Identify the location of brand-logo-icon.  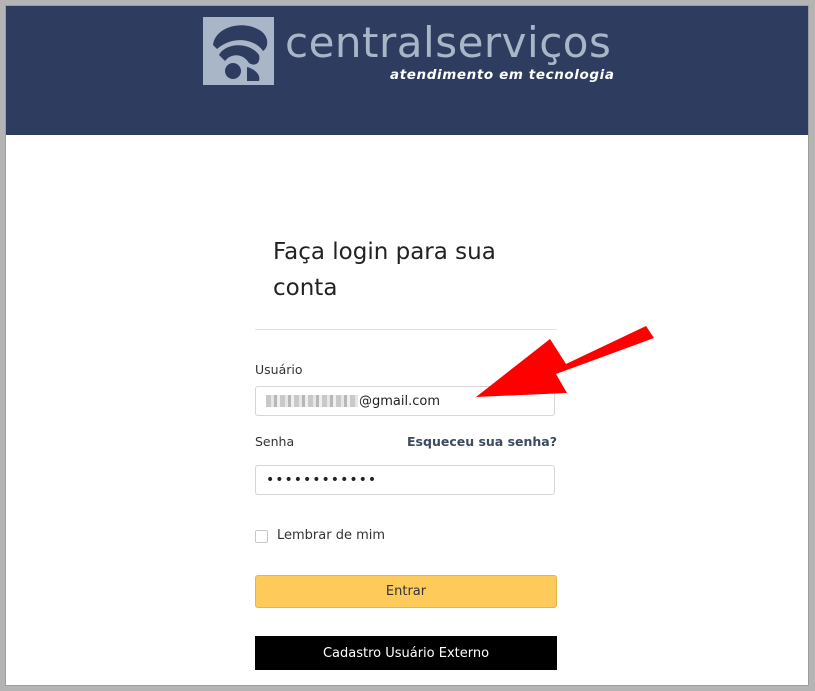
(238, 51).